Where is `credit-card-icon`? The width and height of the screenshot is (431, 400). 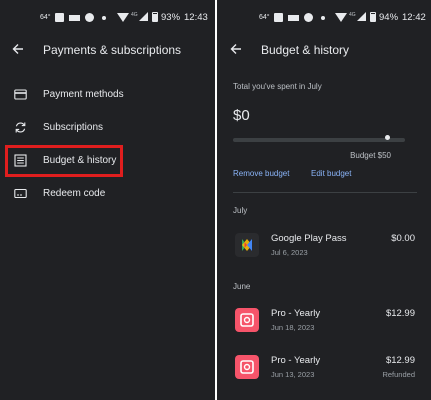
credit-card-icon is located at coordinates (20, 94).